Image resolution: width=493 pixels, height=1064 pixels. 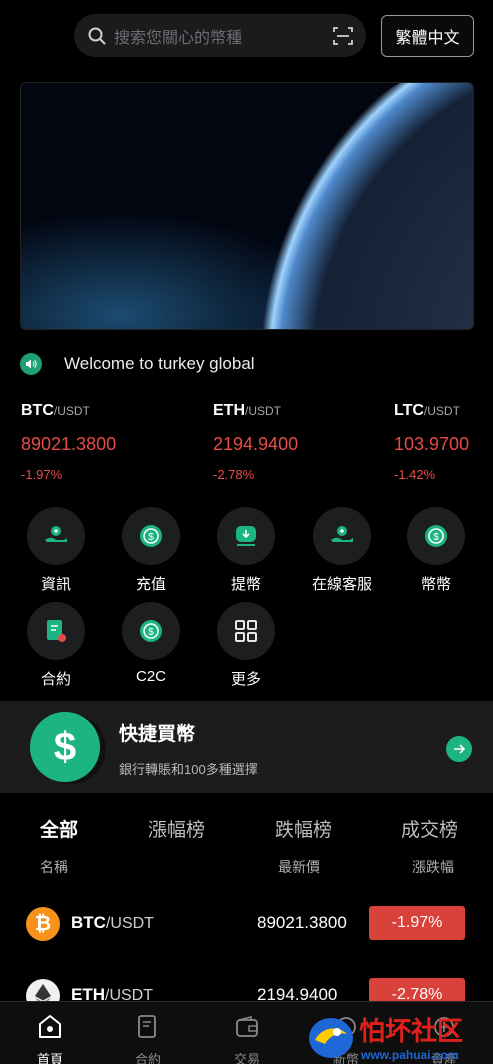 I want to click on market-tabs: 全部 漲幅榜 跌幅榜 成交榜, so click(x=246, y=828).